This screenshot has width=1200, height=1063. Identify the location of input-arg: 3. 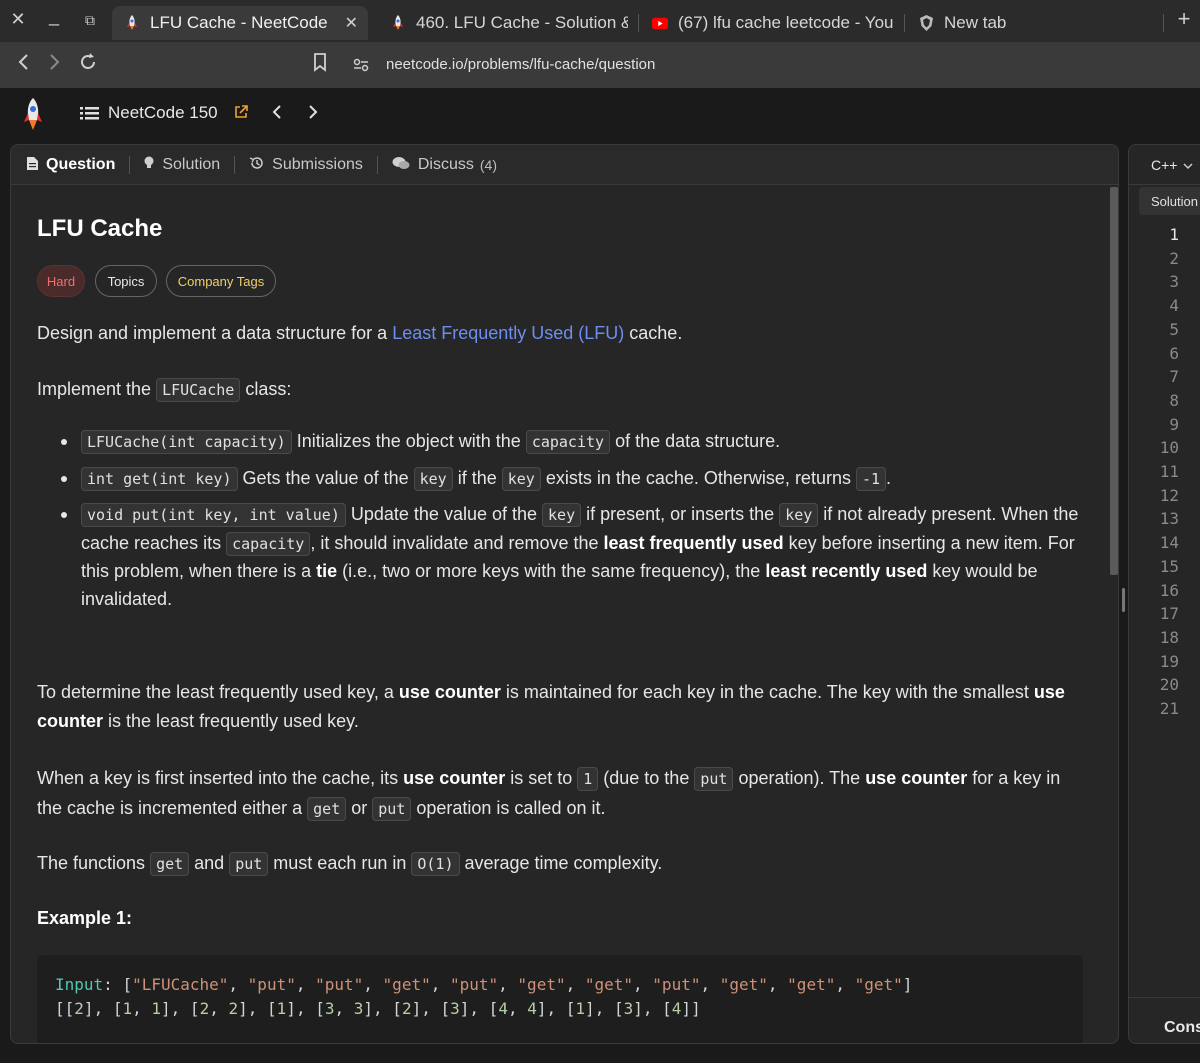
(628, 1008).